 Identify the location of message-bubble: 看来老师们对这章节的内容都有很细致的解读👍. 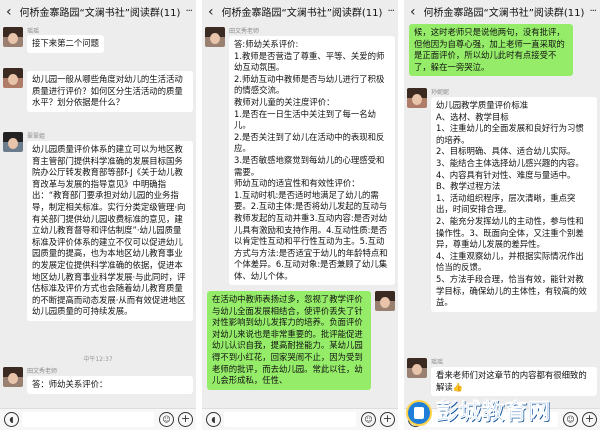
(514, 382).